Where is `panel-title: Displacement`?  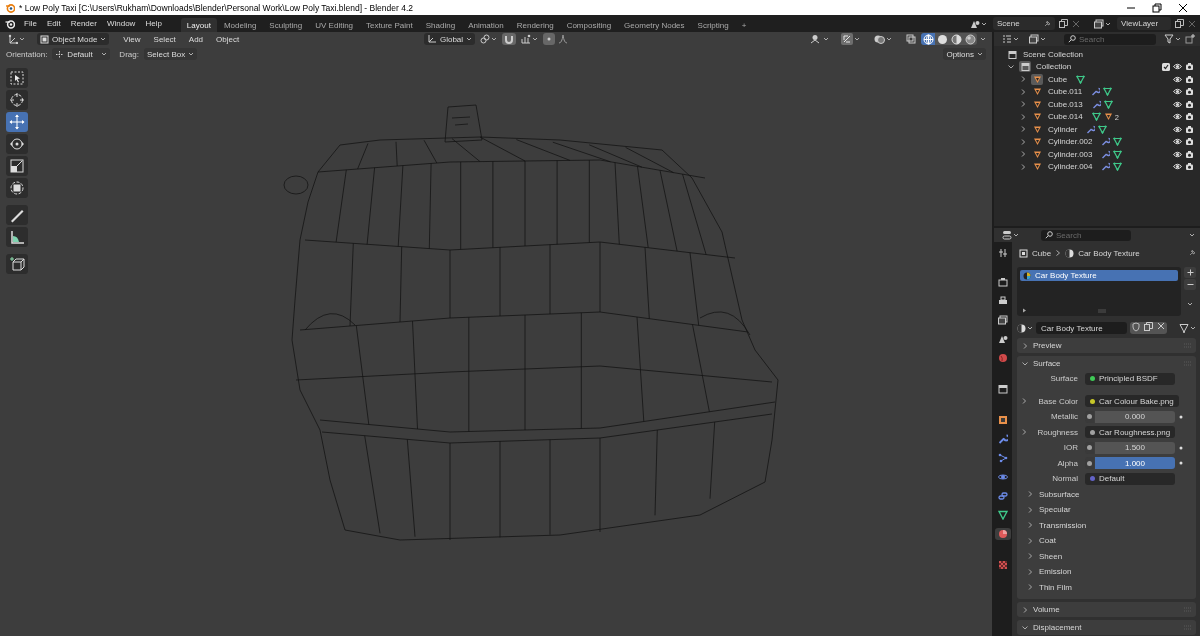
panel-title: Displacement is located at coordinates (1057, 627).